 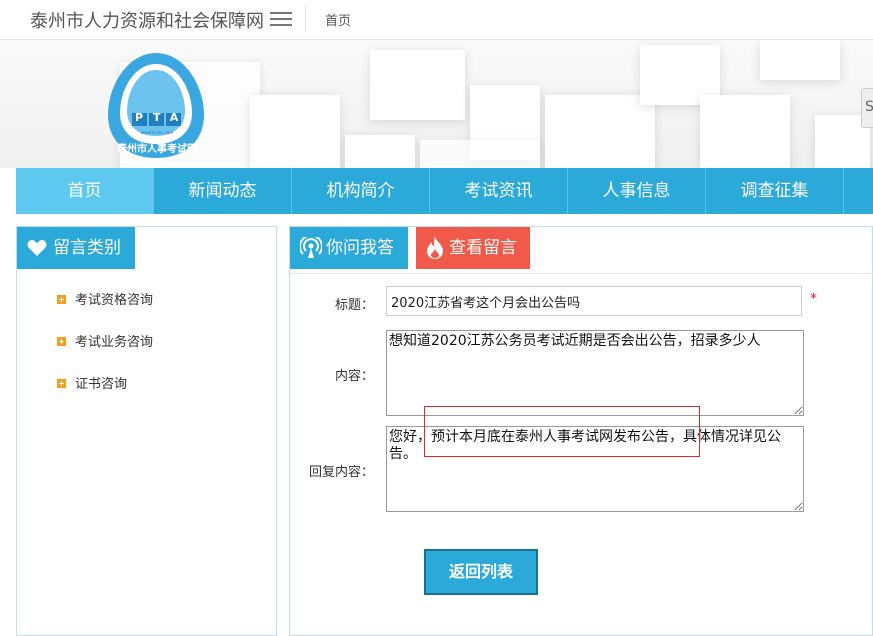 I want to click on broadcast-icon, so click(x=311, y=247).